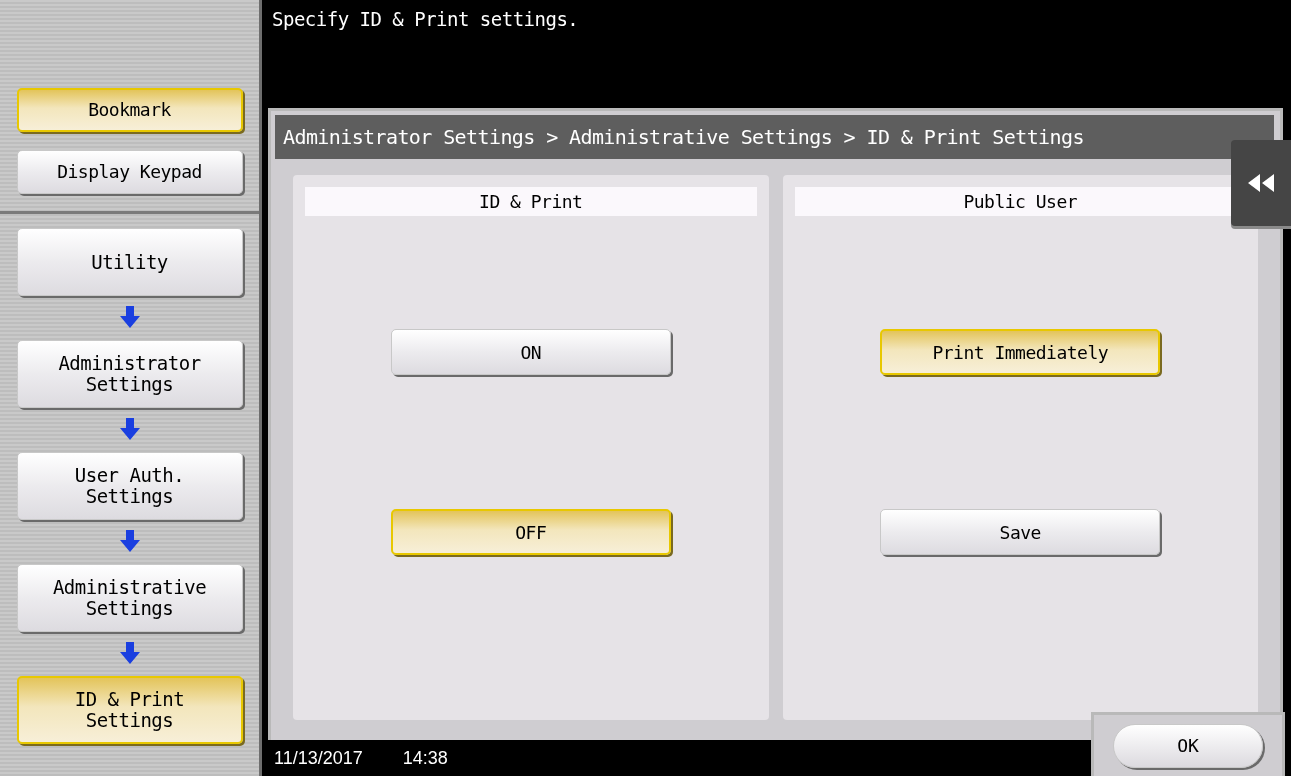  I want to click on instruction-message: Specify ID & Print settings., so click(425, 19).